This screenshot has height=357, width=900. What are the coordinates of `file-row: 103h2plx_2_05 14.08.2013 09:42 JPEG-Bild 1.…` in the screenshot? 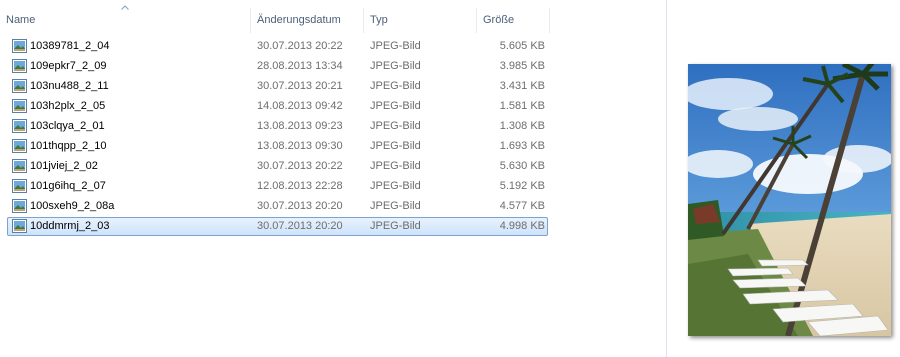 It's located at (277, 106).